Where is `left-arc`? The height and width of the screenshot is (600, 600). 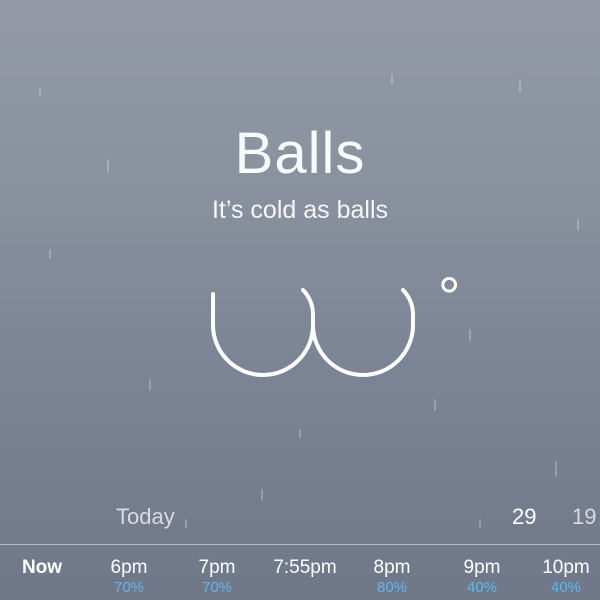
left-arc is located at coordinates (263, 332).